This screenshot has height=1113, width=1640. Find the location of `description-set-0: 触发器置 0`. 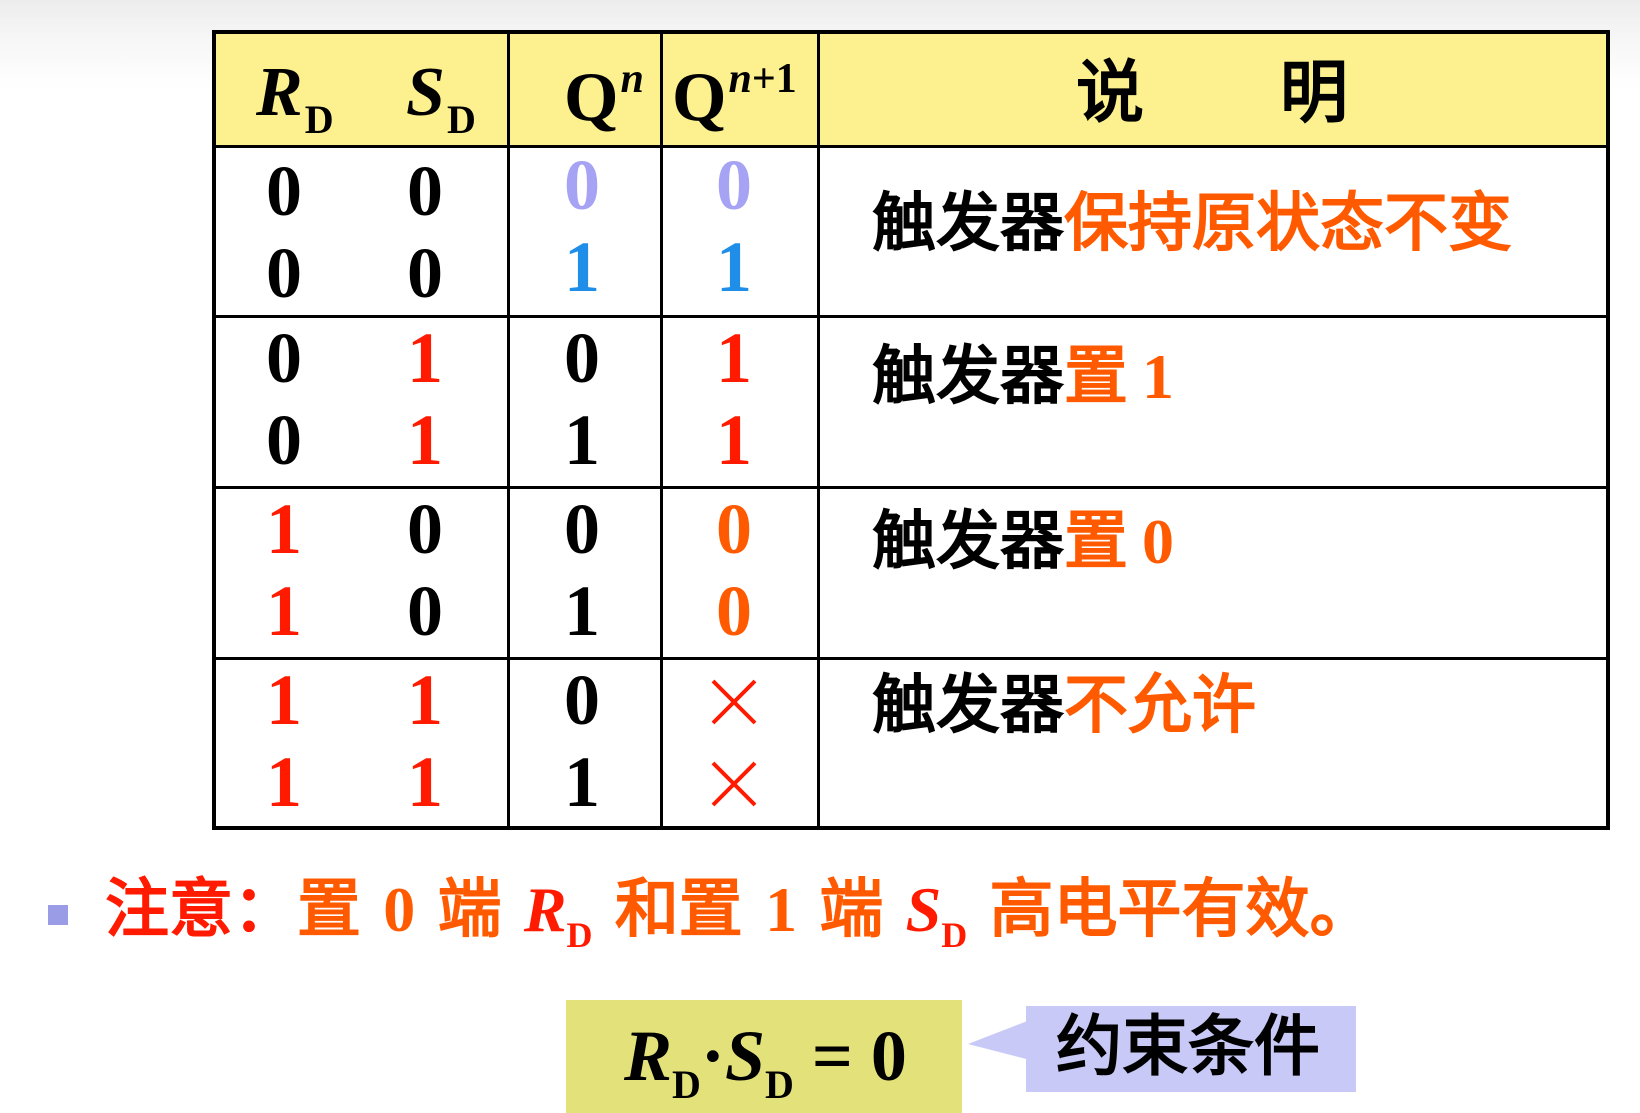

description-set-0: 触发器置 0 is located at coordinates (1023, 542).